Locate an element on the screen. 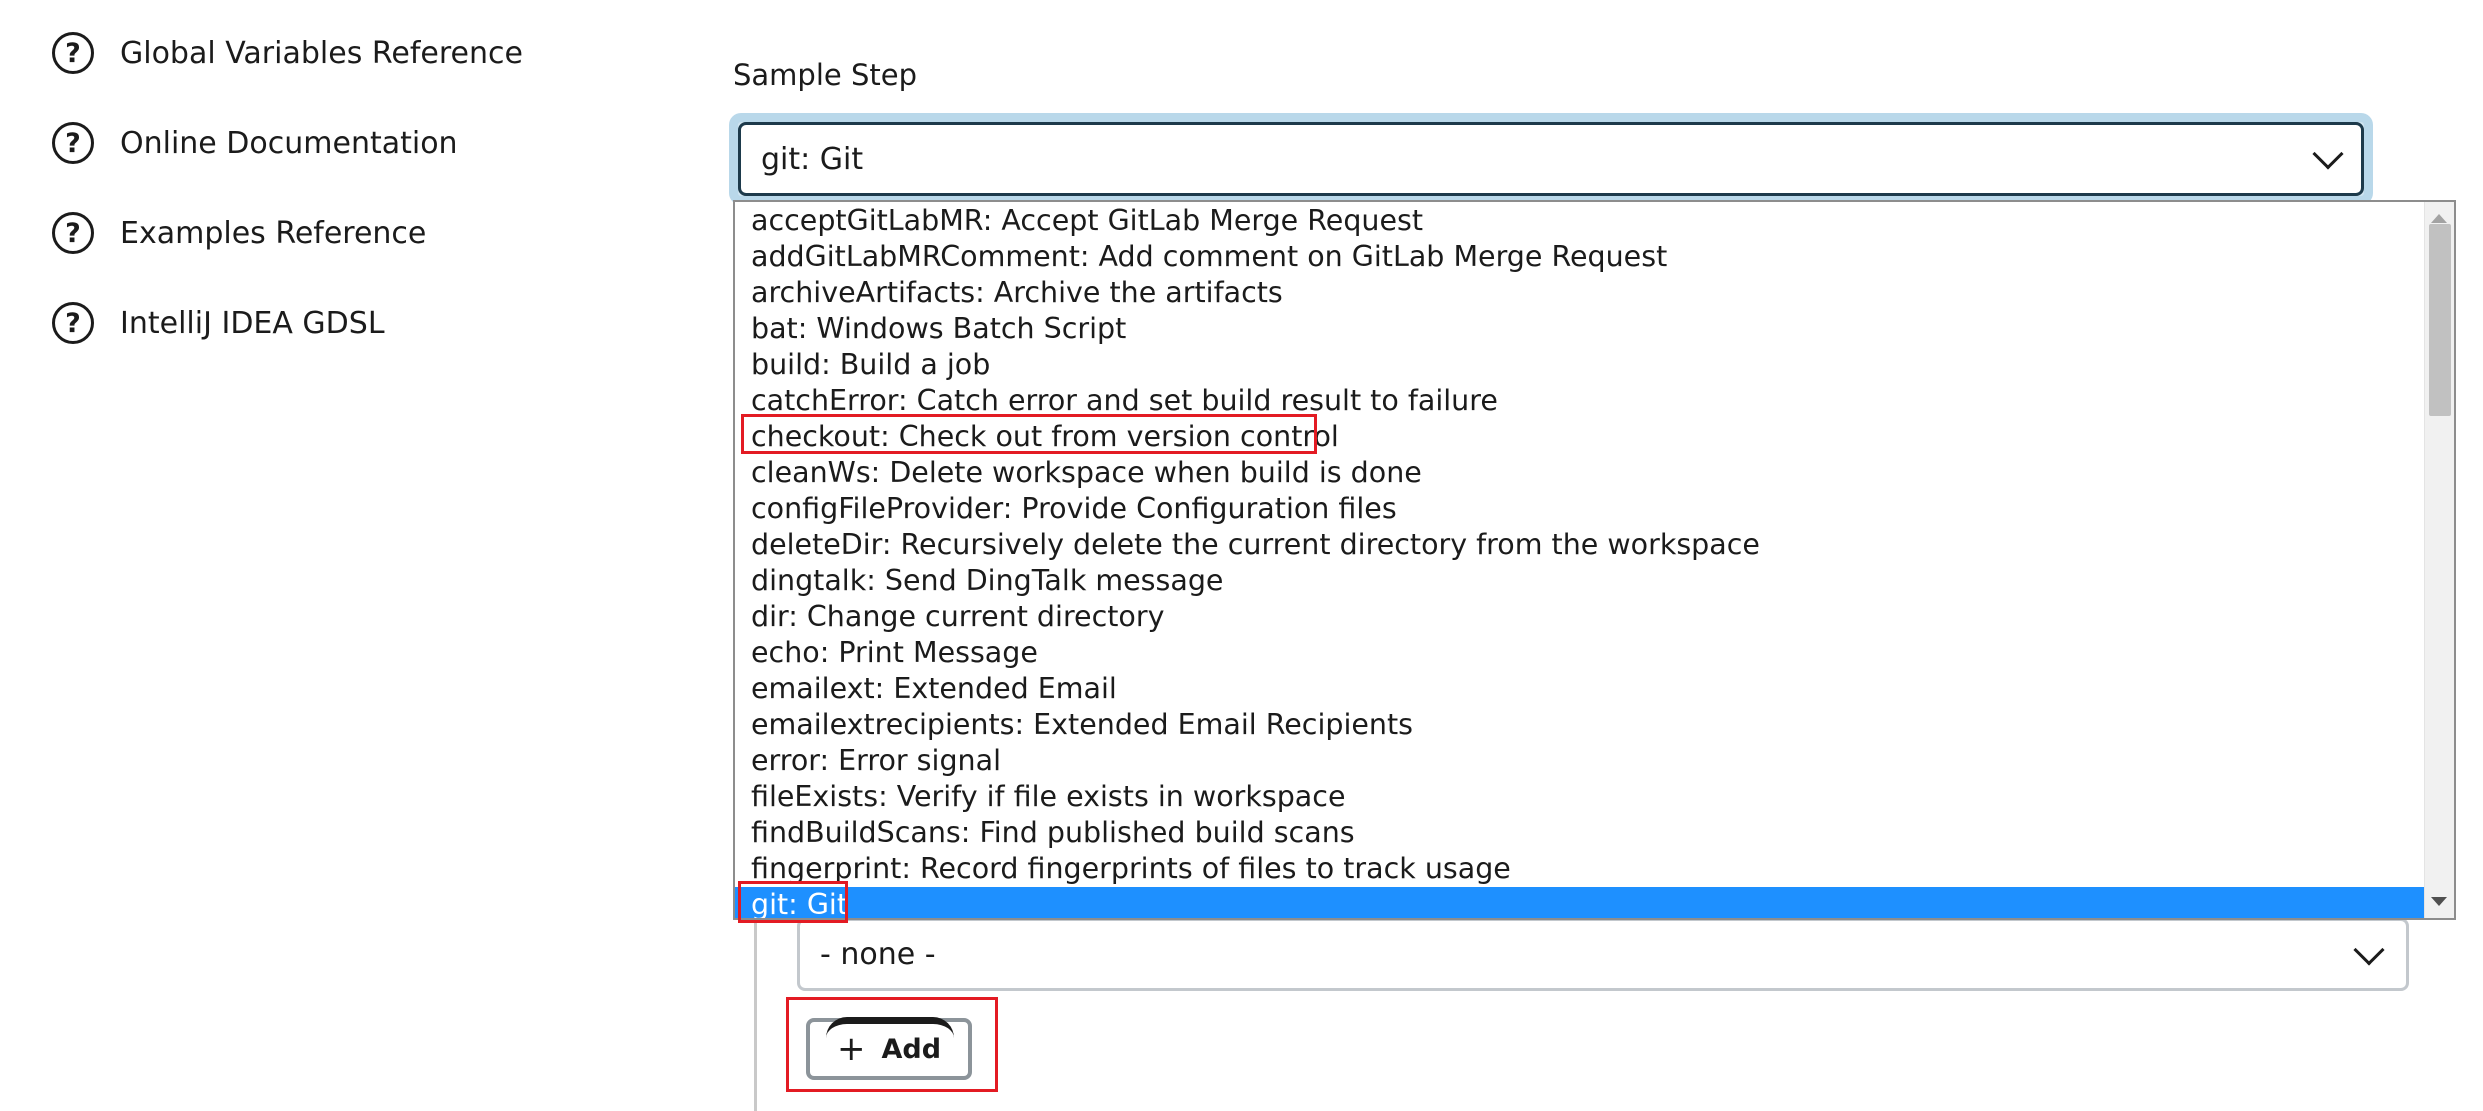  dropdown-option: error: Error signal is located at coordinates (1581, 761).